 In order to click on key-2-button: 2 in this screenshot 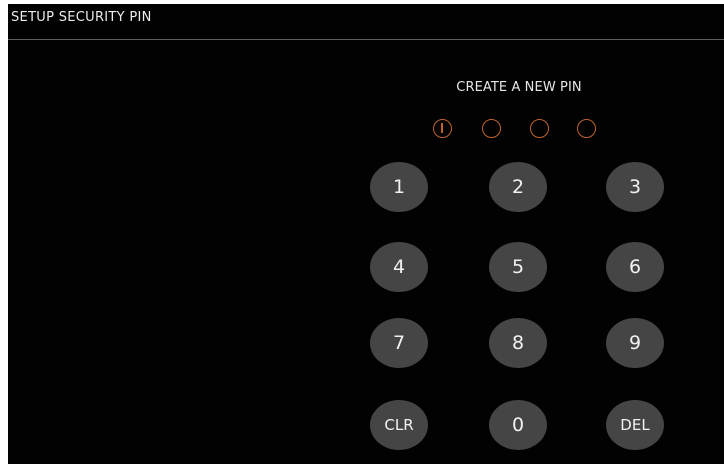, I will do `click(518, 187)`.